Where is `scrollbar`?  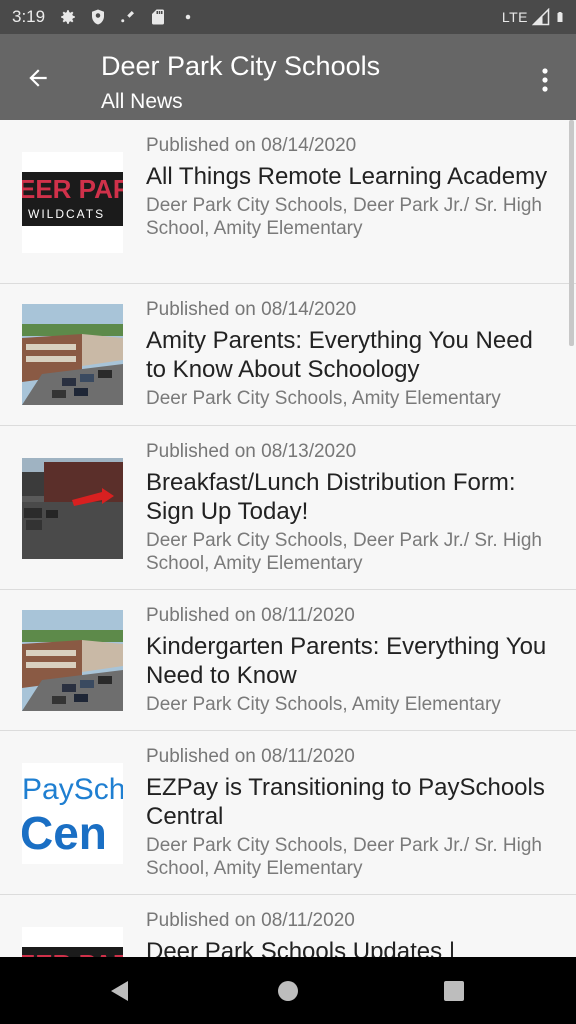
scrollbar is located at coordinates (571, 233).